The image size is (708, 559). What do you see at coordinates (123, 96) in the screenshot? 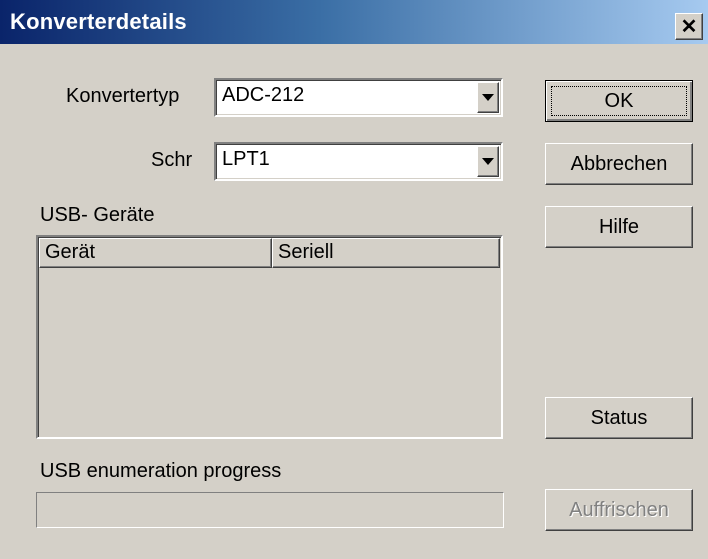
I see `converter-type-label: Konvertertyp` at bounding box center [123, 96].